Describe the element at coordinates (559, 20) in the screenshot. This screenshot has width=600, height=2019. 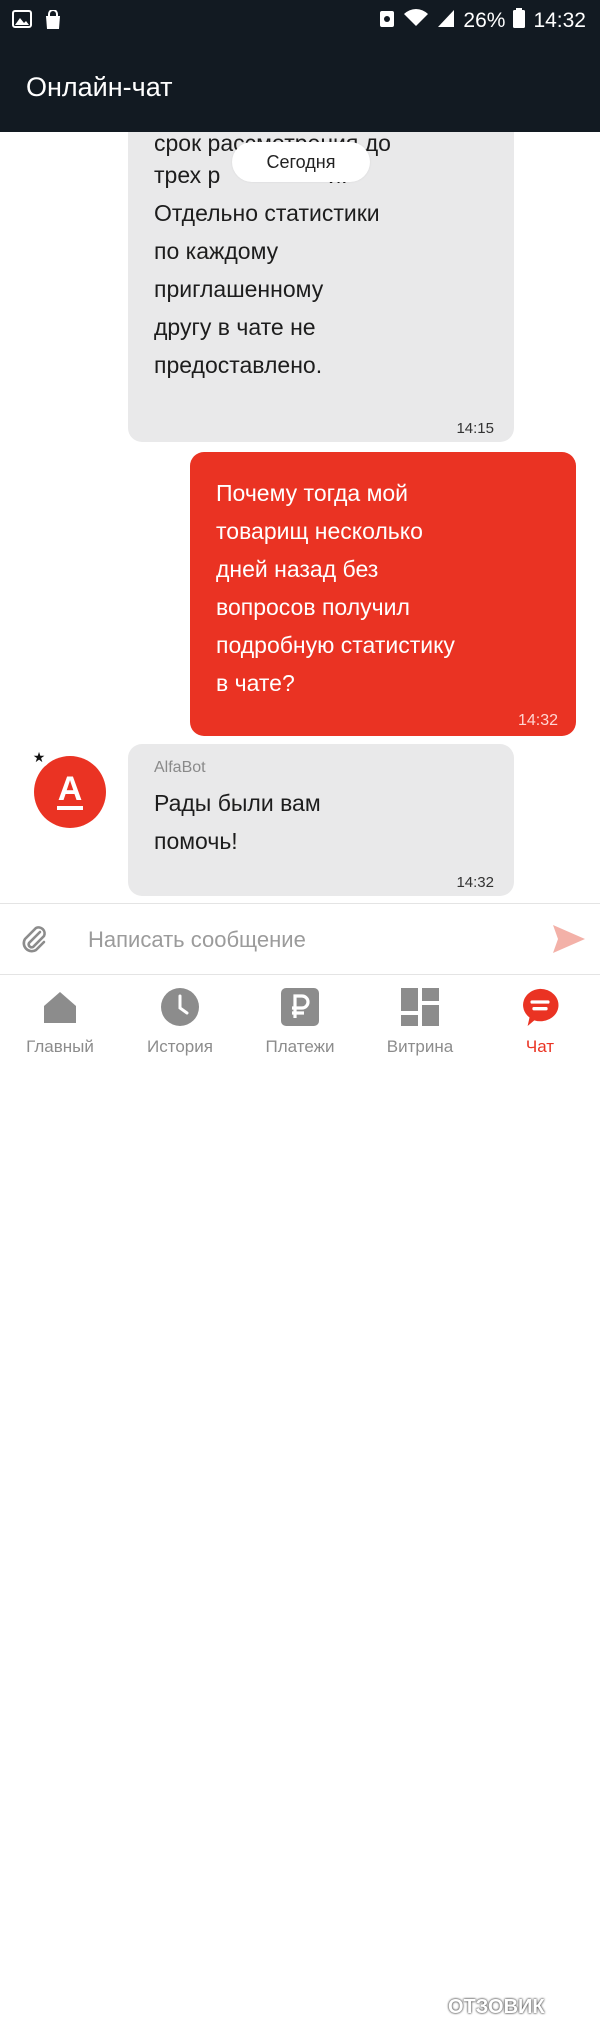
I see `clock-time: 14:32` at that location.